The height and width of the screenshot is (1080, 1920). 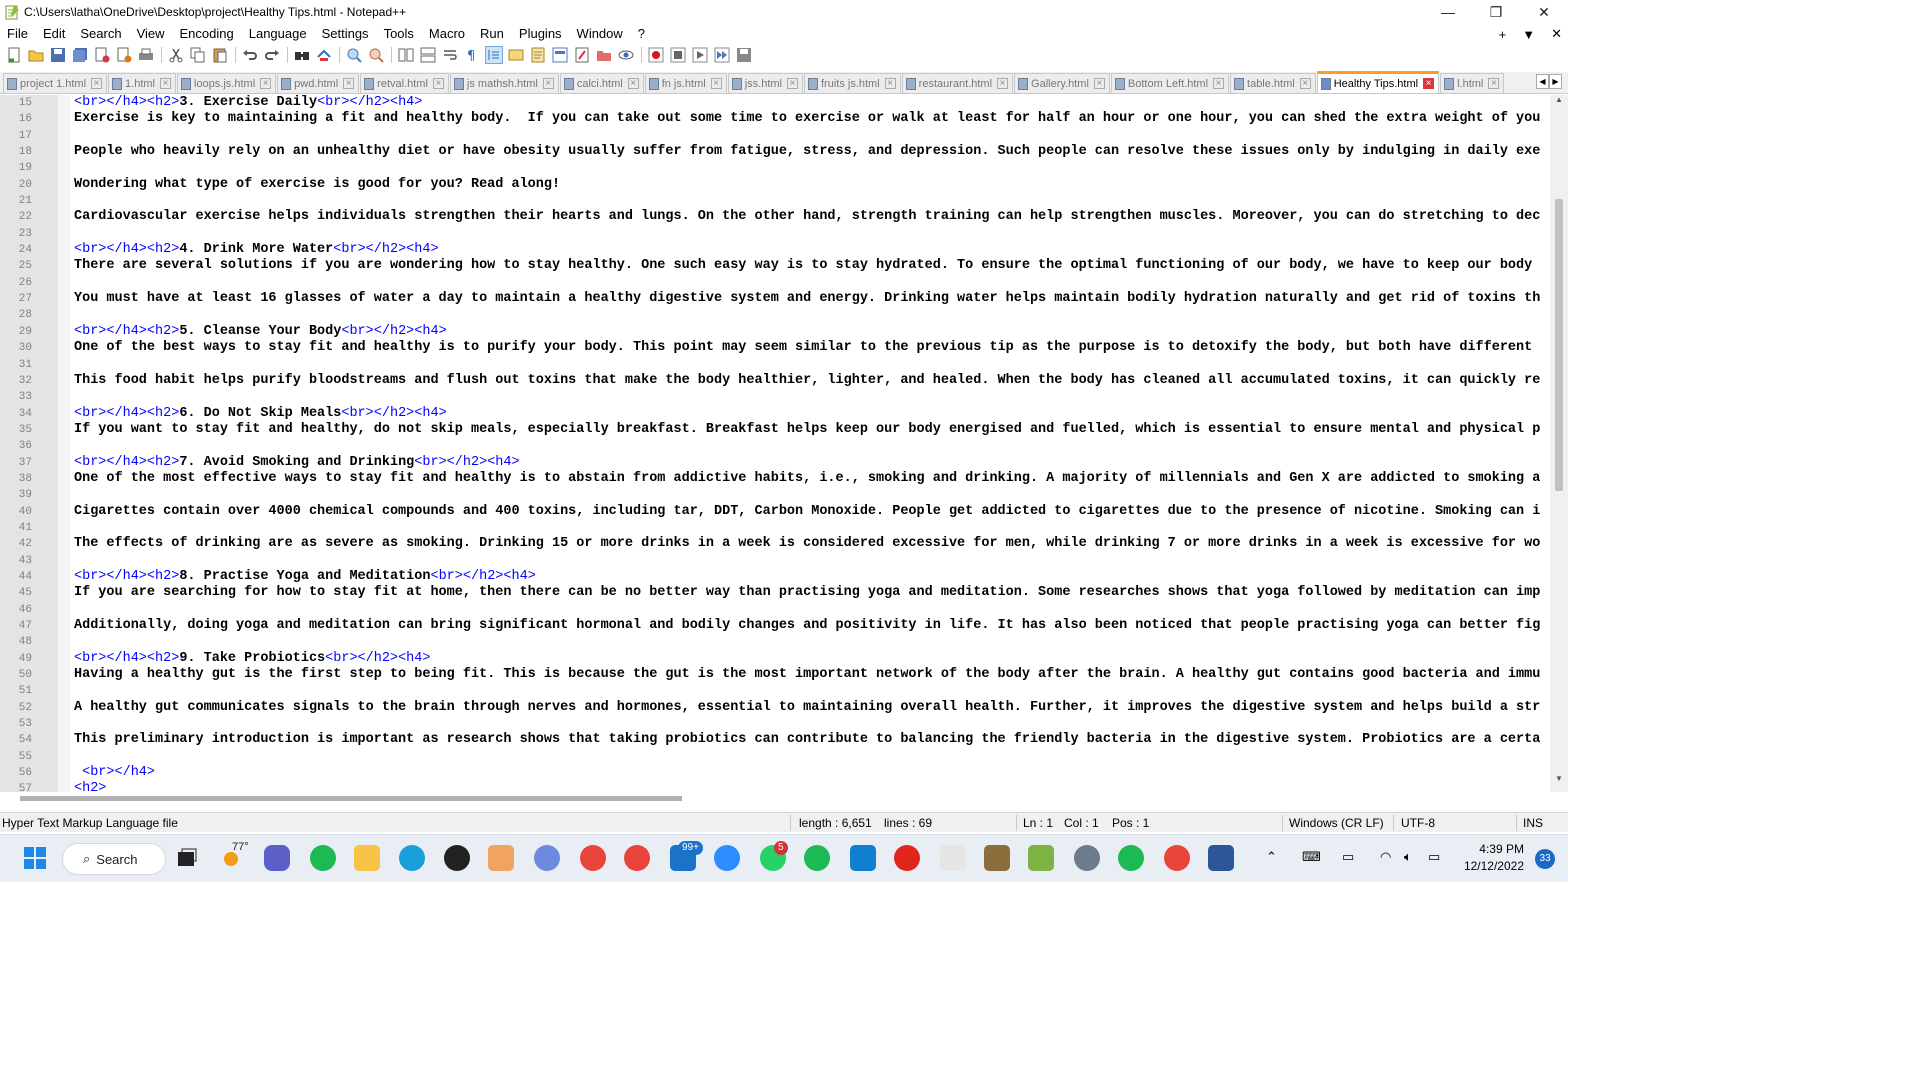 I want to click on menu-plugins: Plugins, so click(x=541, y=34).